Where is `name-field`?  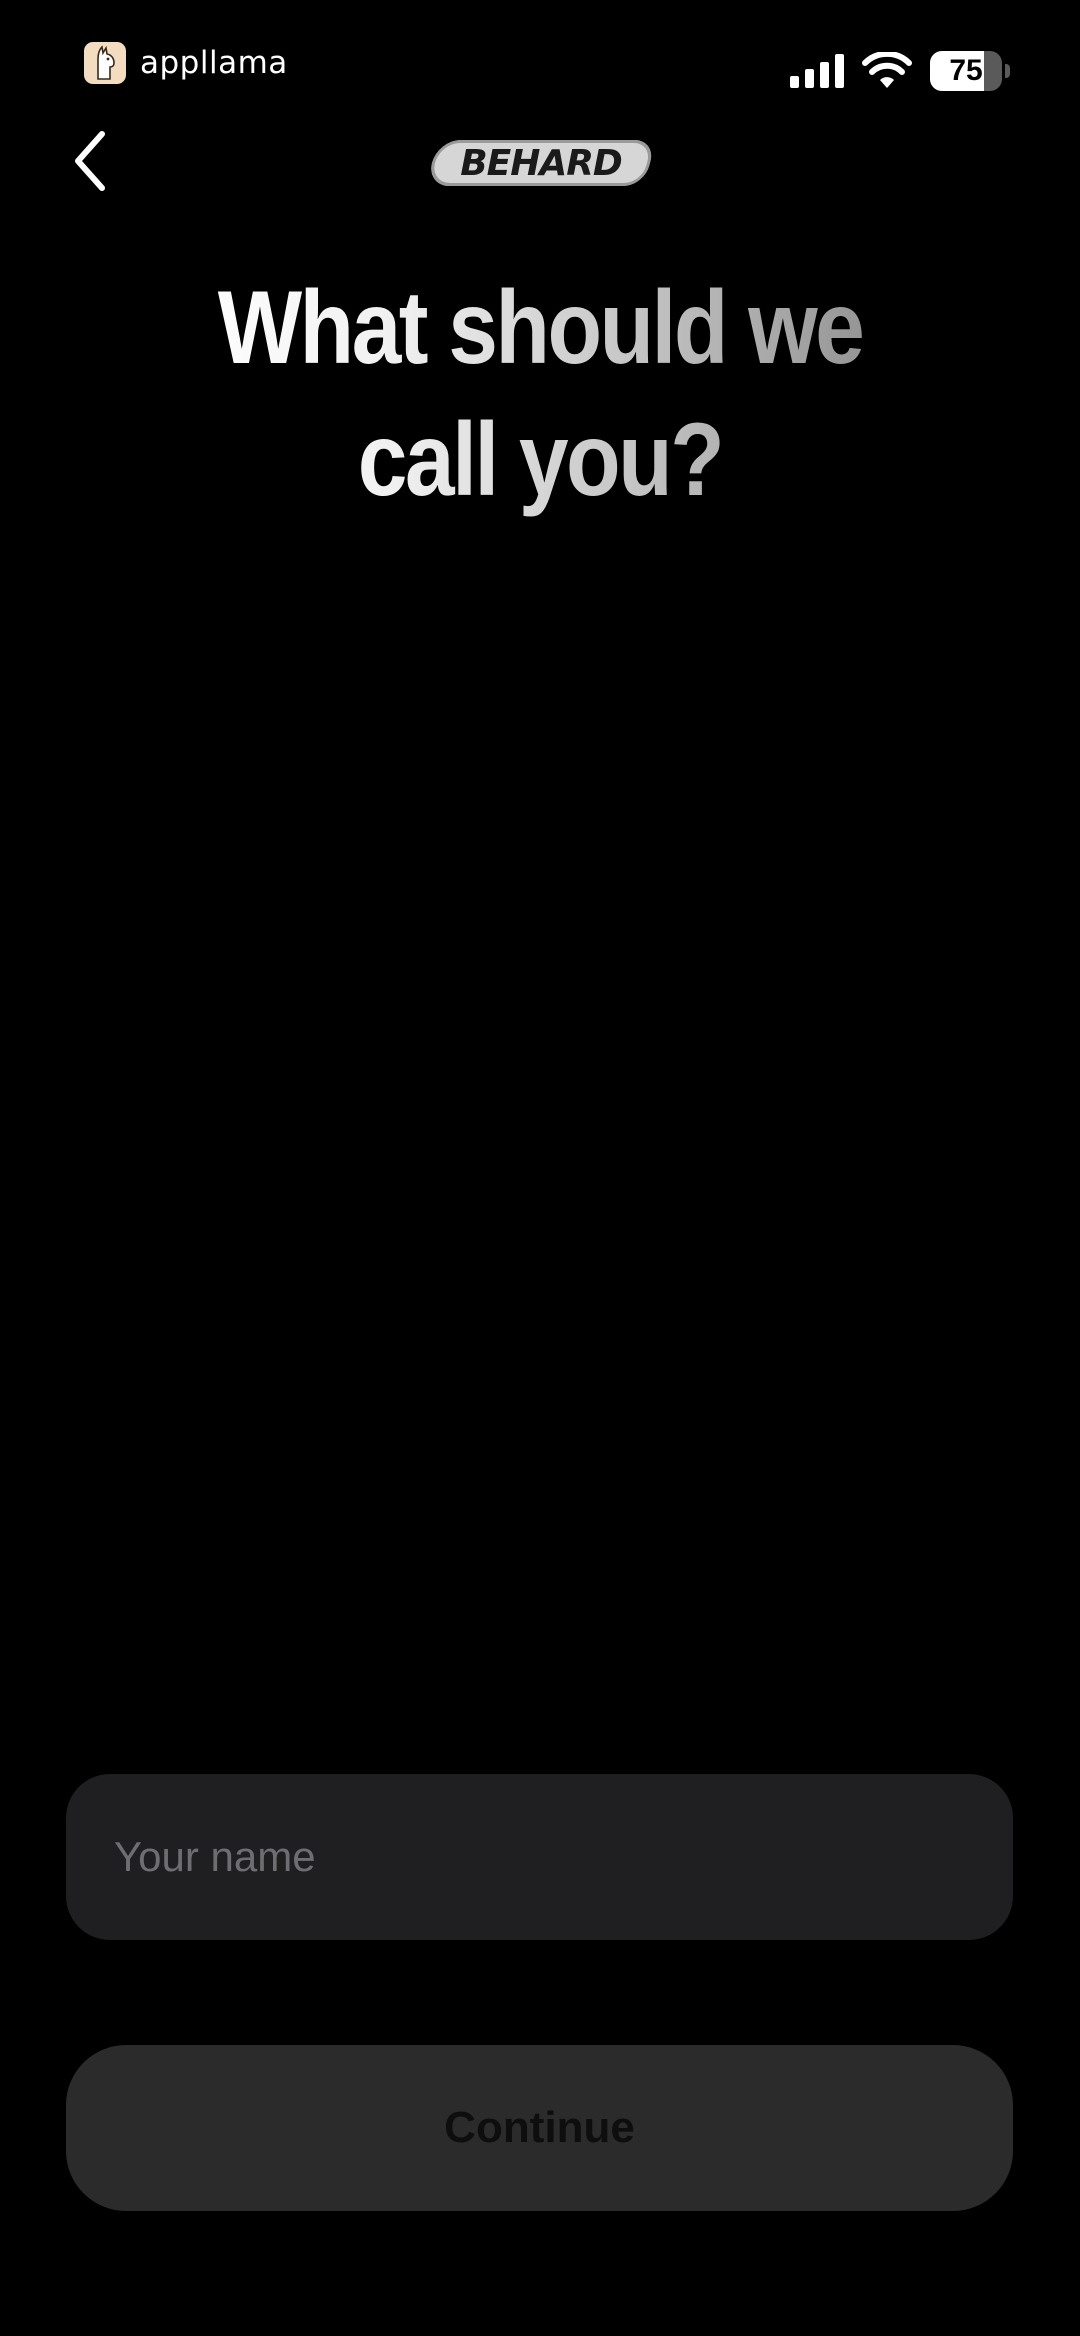 name-field is located at coordinates (539, 1857).